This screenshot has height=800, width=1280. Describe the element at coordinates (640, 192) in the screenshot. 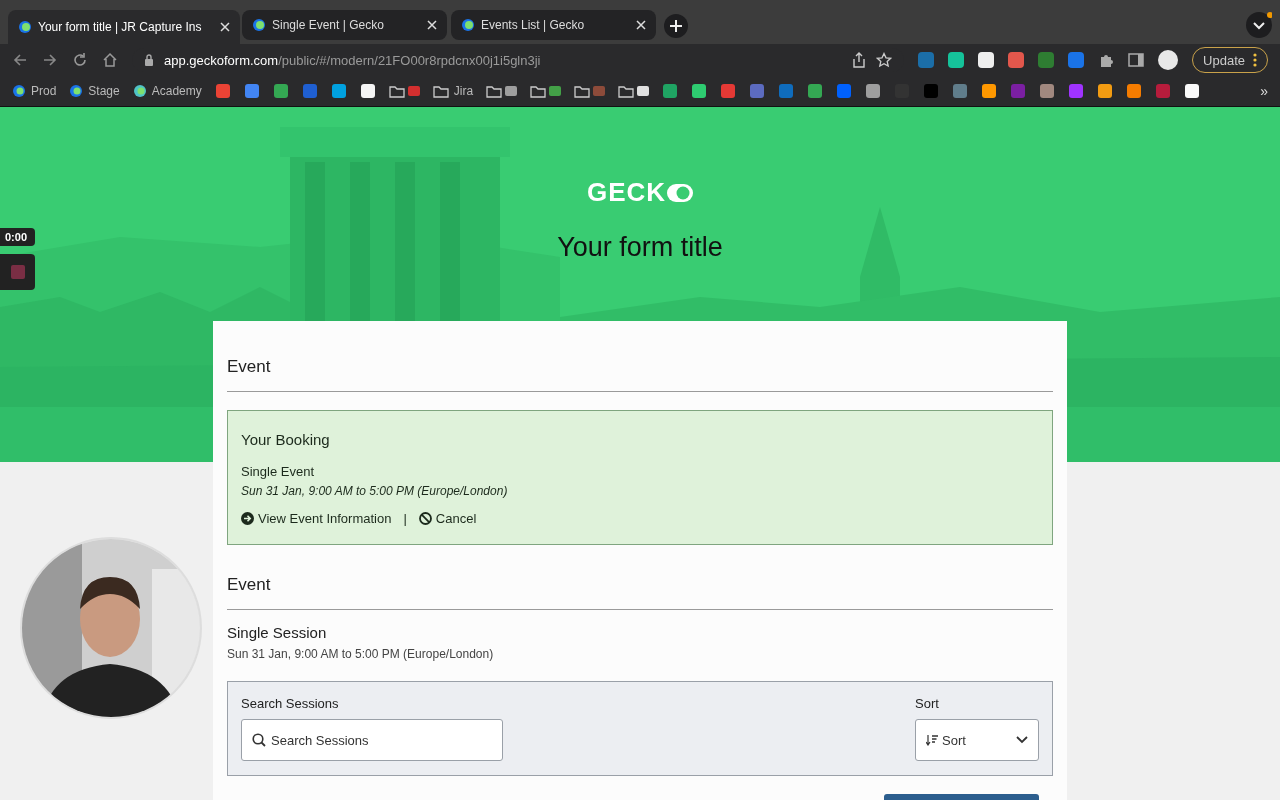

I see `gecko-logo: GECK` at that location.